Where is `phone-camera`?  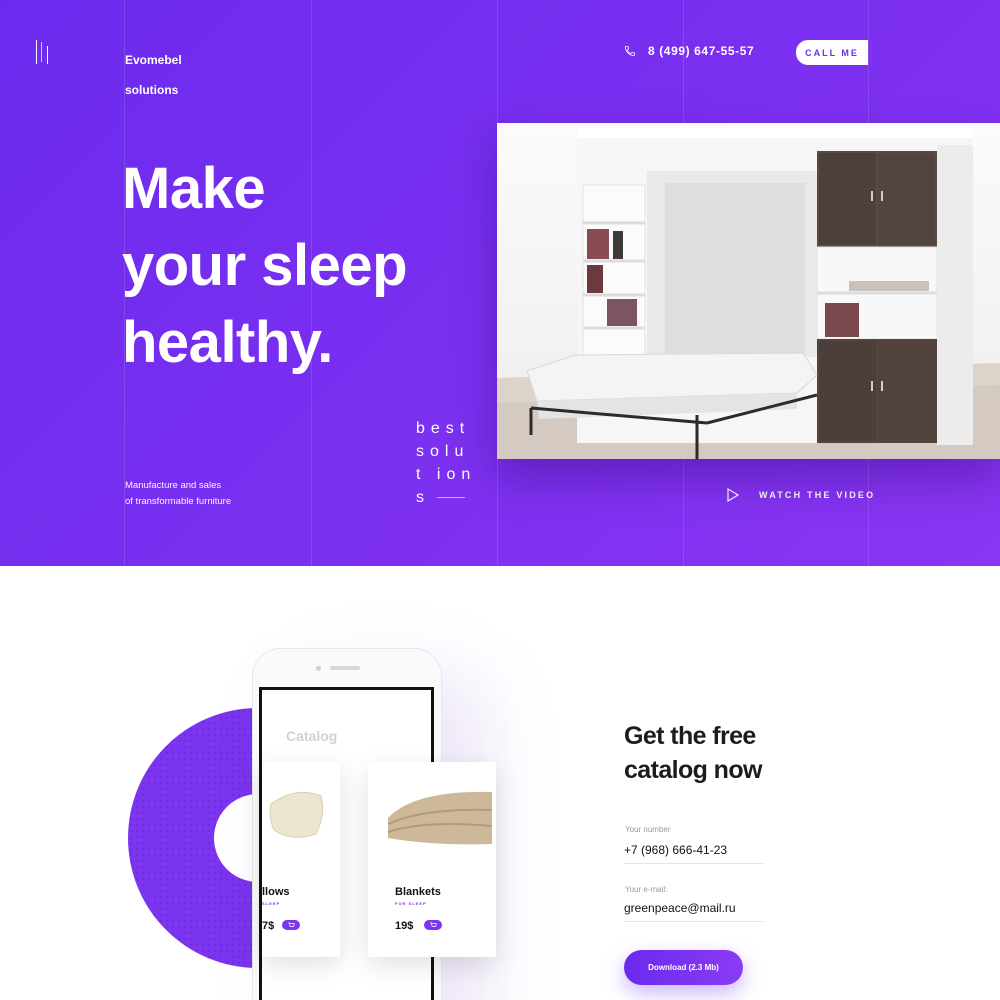 phone-camera is located at coordinates (318, 668).